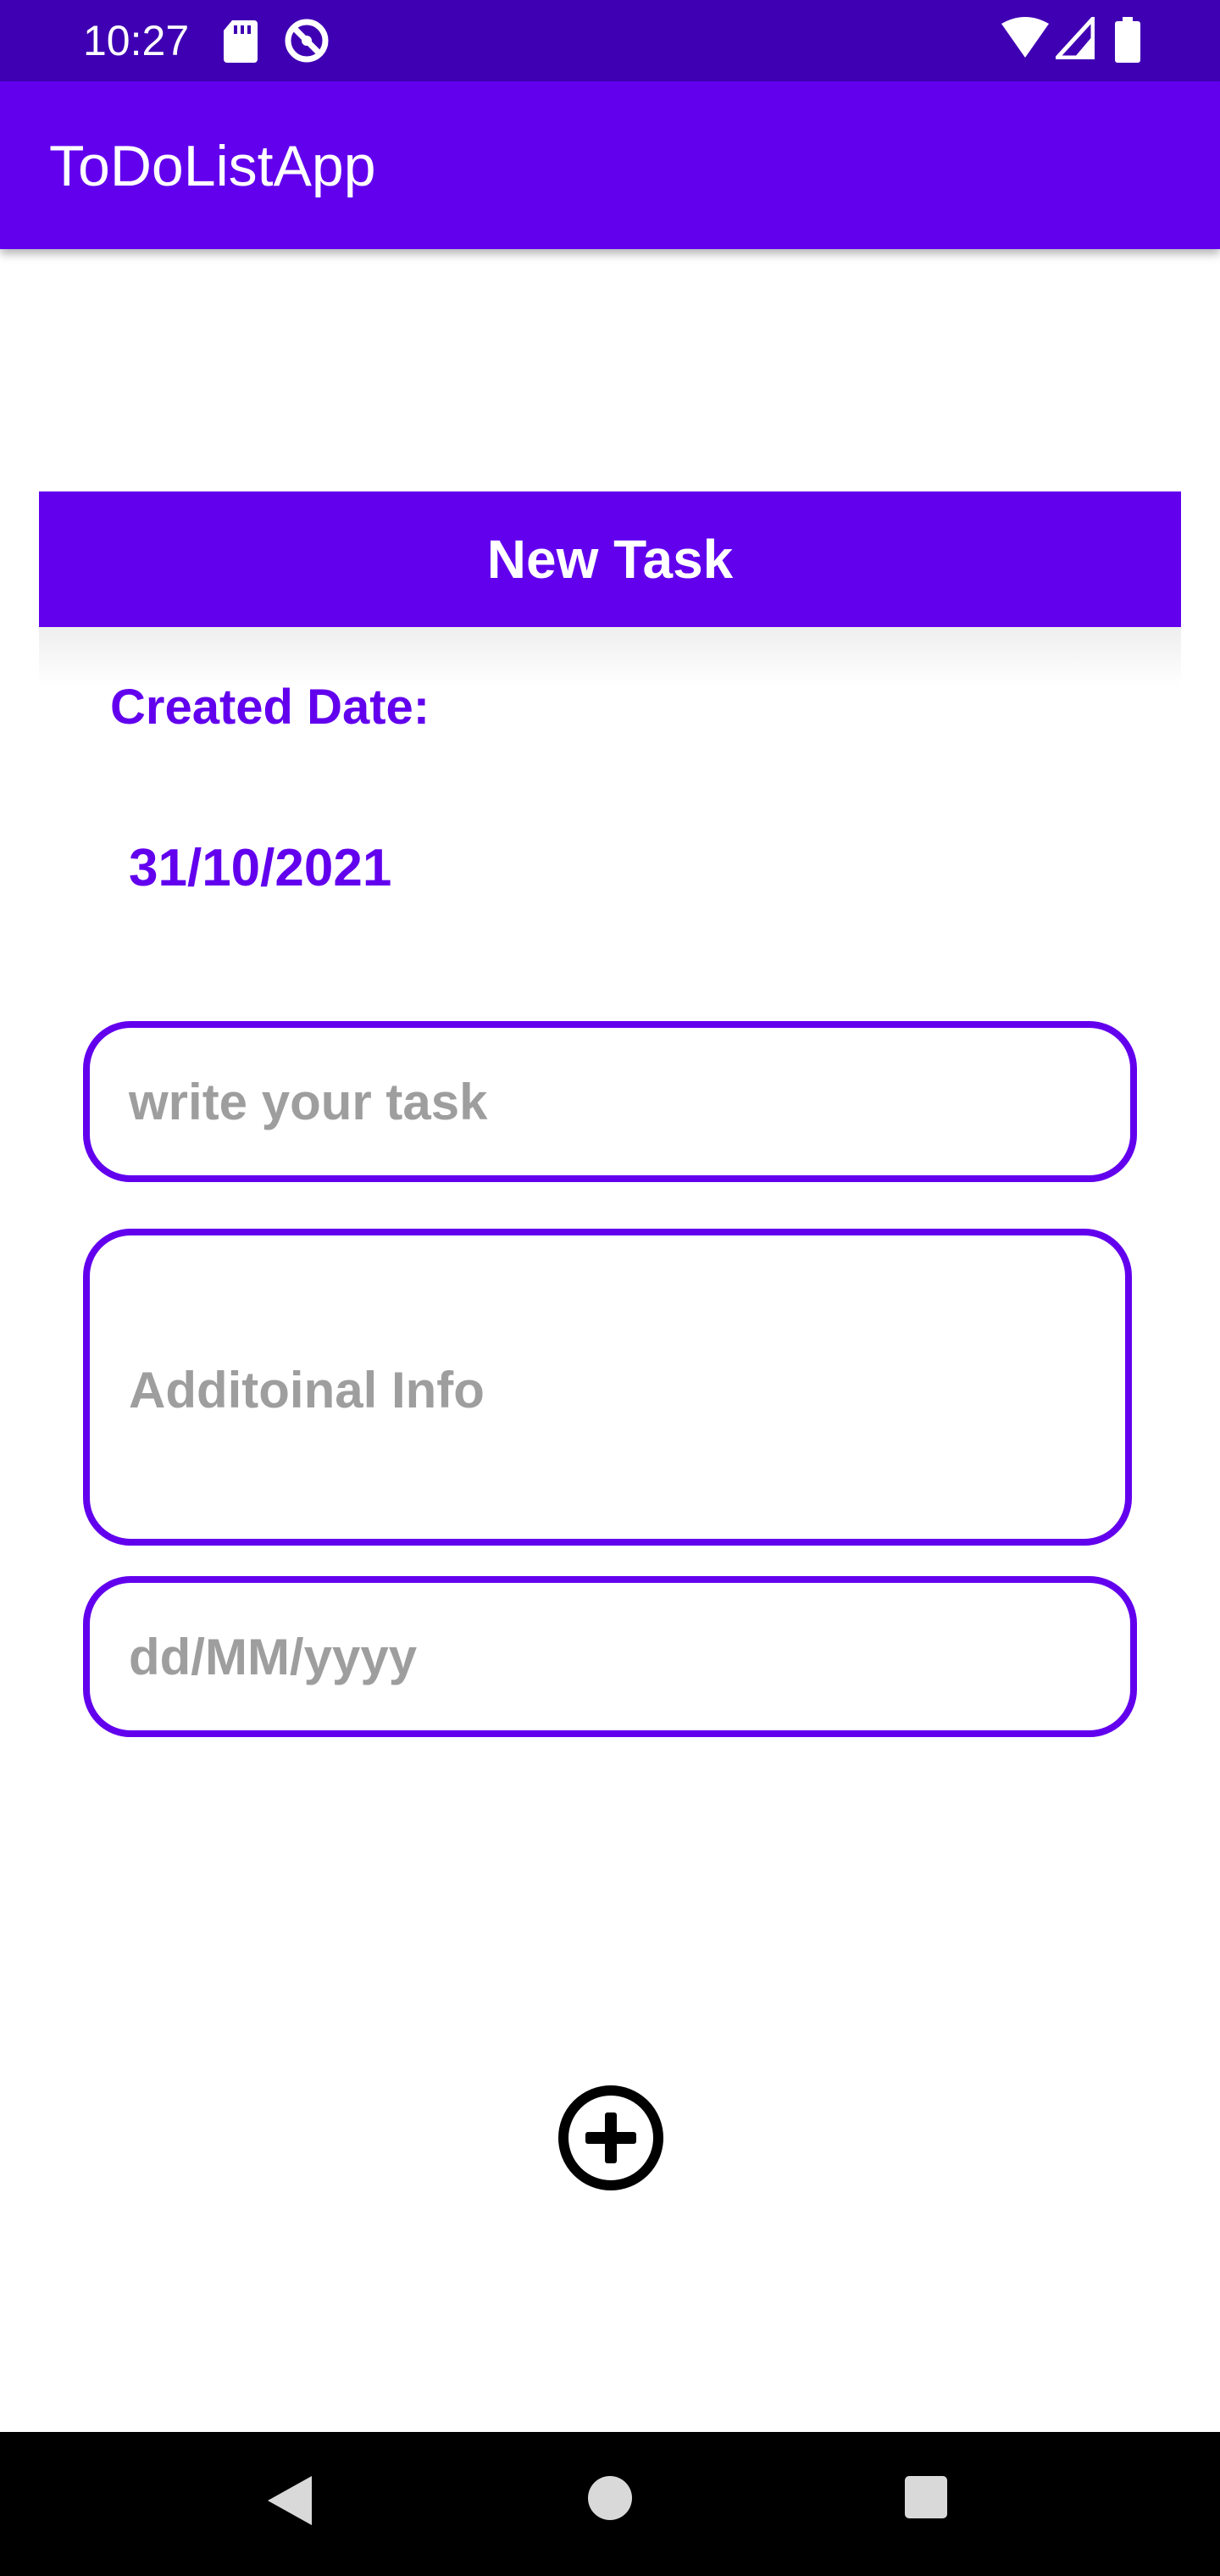 This screenshot has height=2576, width=1220. What do you see at coordinates (607, 1387) in the screenshot?
I see `additional-info-input` at bounding box center [607, 1387].